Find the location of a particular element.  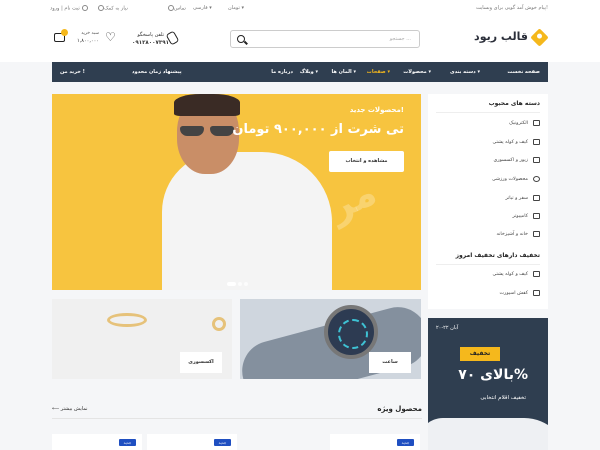

hero-cta-button: مشاهده و انتخاب is located at coordinates (366, 161).